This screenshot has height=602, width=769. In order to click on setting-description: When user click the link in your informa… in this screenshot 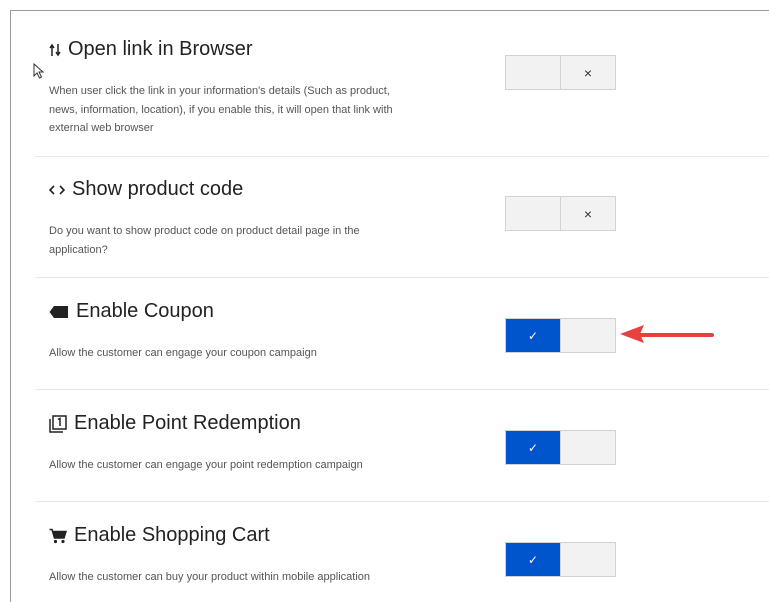, I will do `click(221, 109)`.